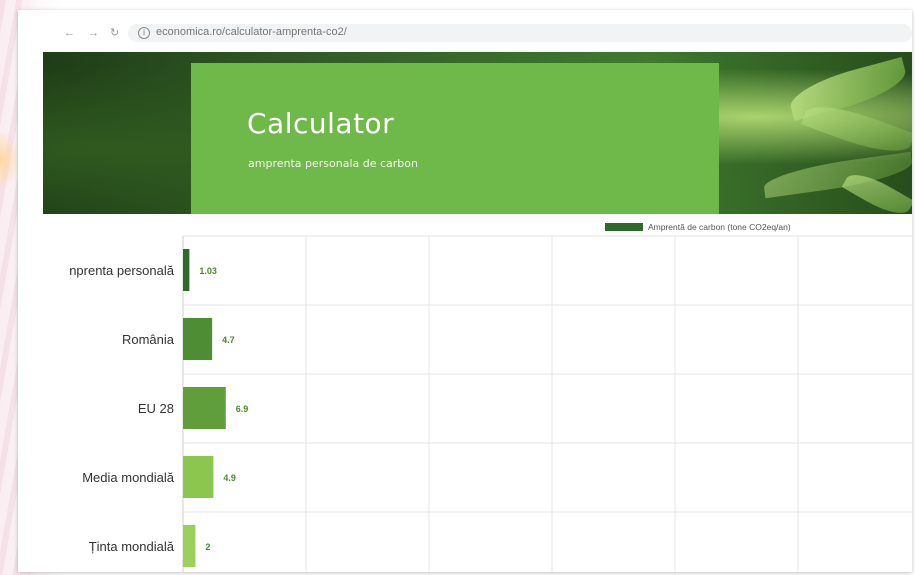 The width and height of the screenshot is (915, 575). I want to click on value-label: 4.7, so click(228, 340).